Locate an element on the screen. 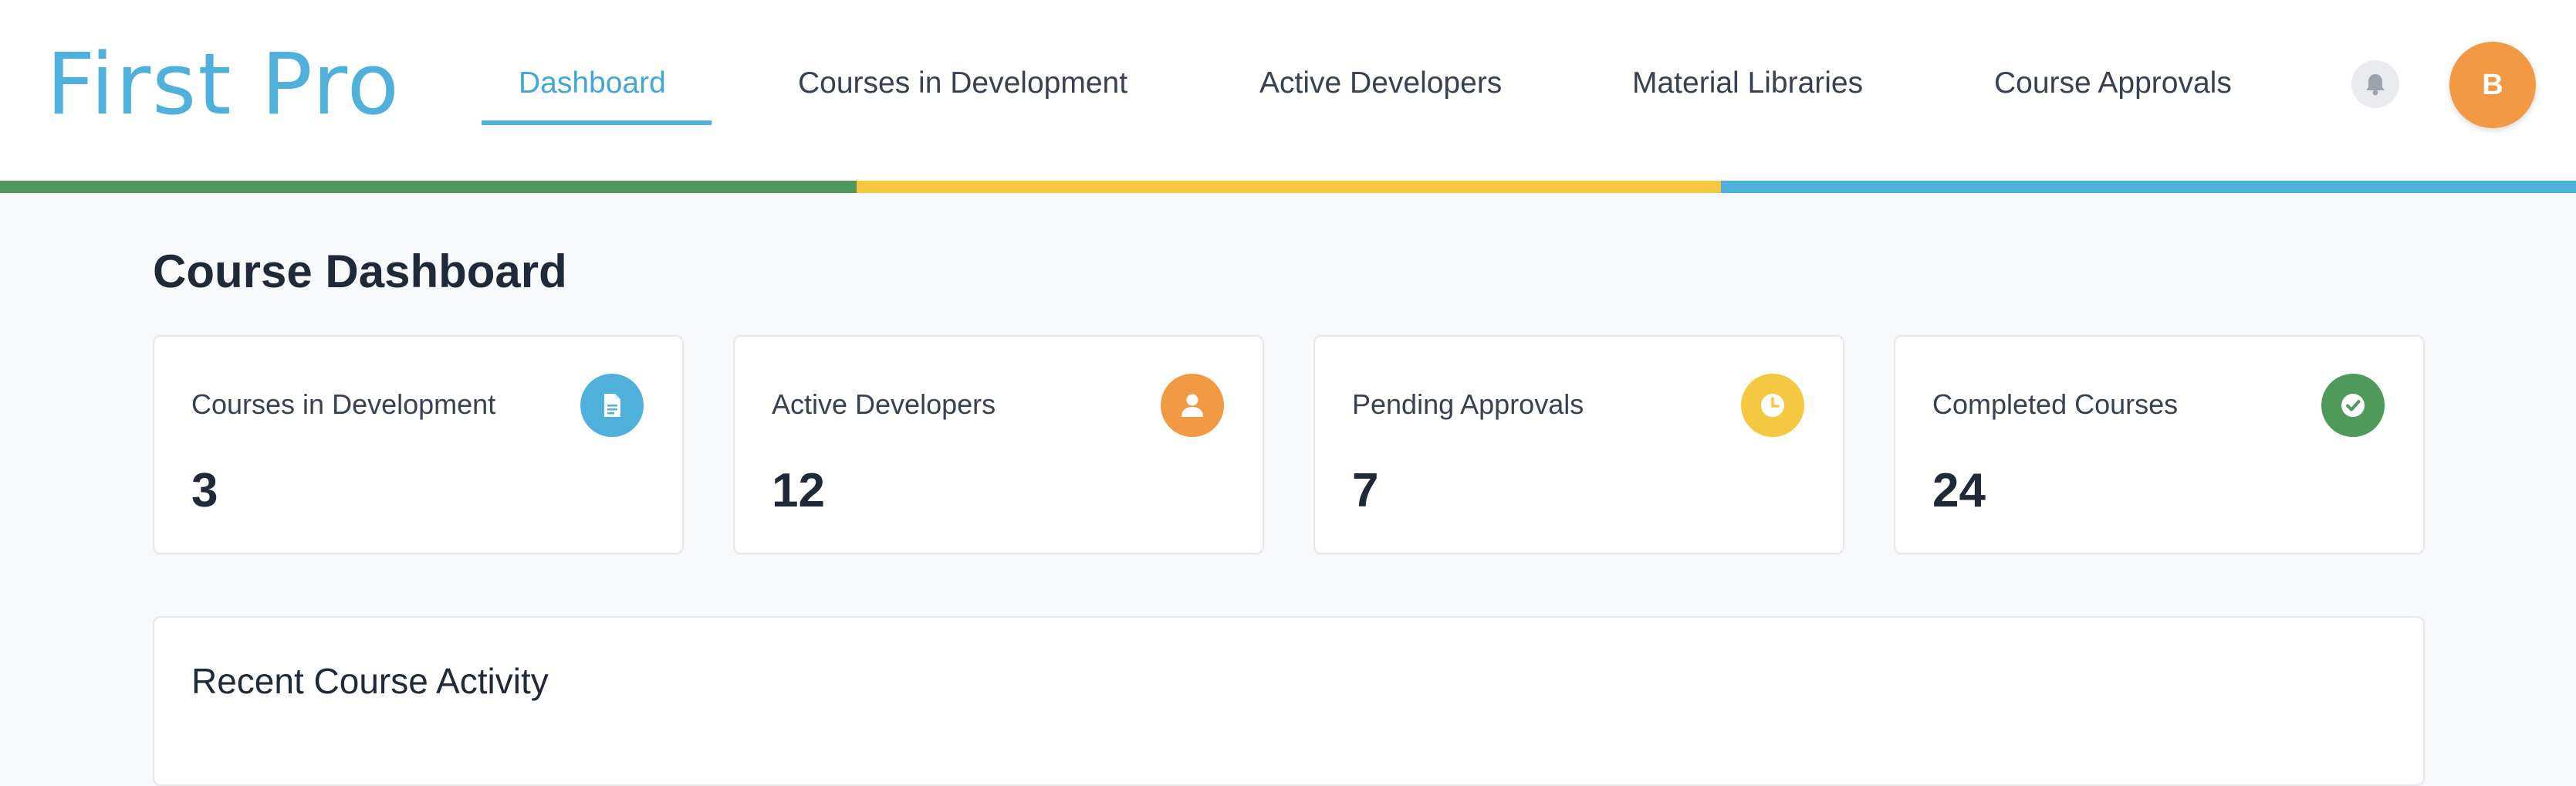 This screenshot has width=2576, height=786. nav-tab-material-libraries: Material Libraries is located at coordinates (1747, 83).